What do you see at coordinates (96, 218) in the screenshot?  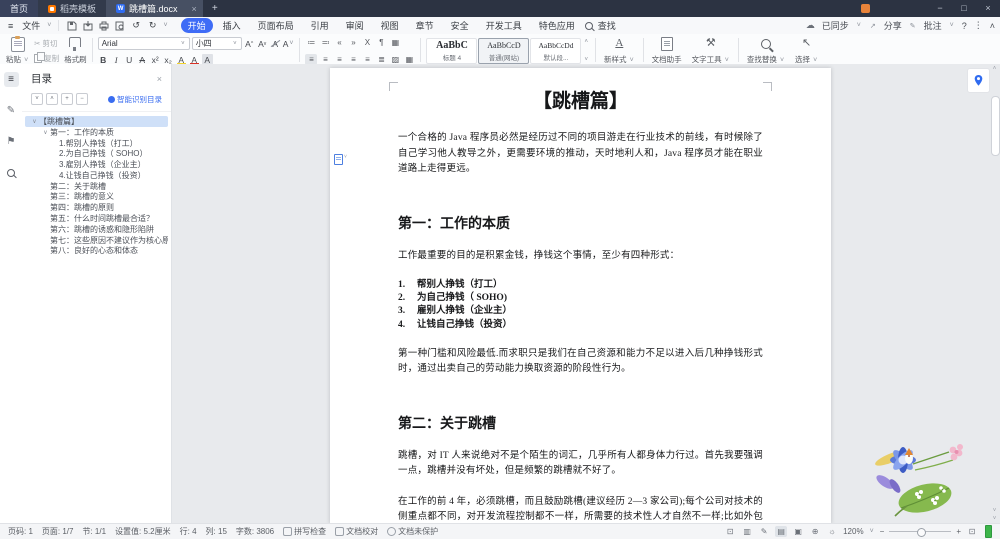 I see `toc-item: 第五：什么时间跳槽最合适？` at bounding box center [96, 218].